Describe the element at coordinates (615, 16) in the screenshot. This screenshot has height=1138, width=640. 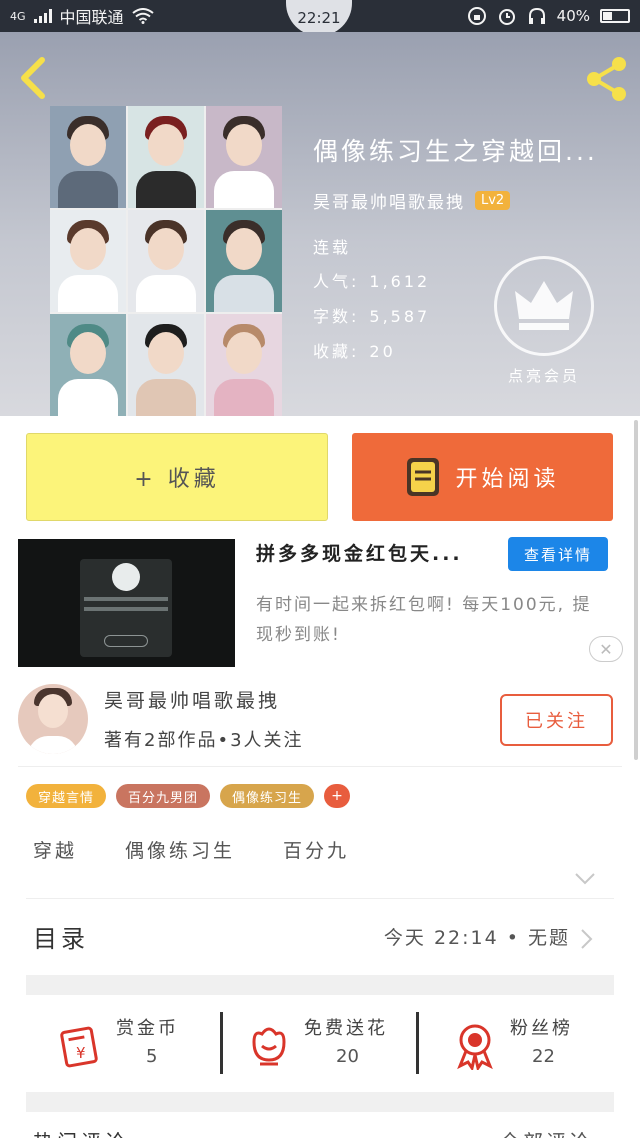
I see `battery-icon` at that location.